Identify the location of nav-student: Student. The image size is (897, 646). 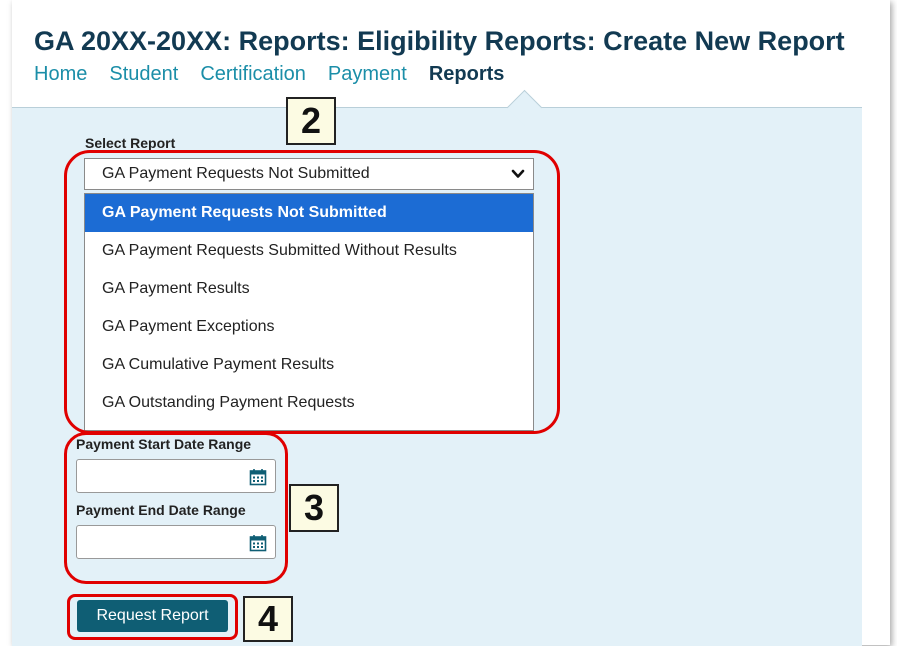
(143, 74).